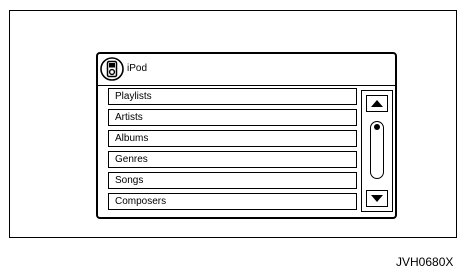 Image resolution: width=461 pixels, height=276 pixels. I want to click on menu-item-albums: Albums, so click(232, 138).